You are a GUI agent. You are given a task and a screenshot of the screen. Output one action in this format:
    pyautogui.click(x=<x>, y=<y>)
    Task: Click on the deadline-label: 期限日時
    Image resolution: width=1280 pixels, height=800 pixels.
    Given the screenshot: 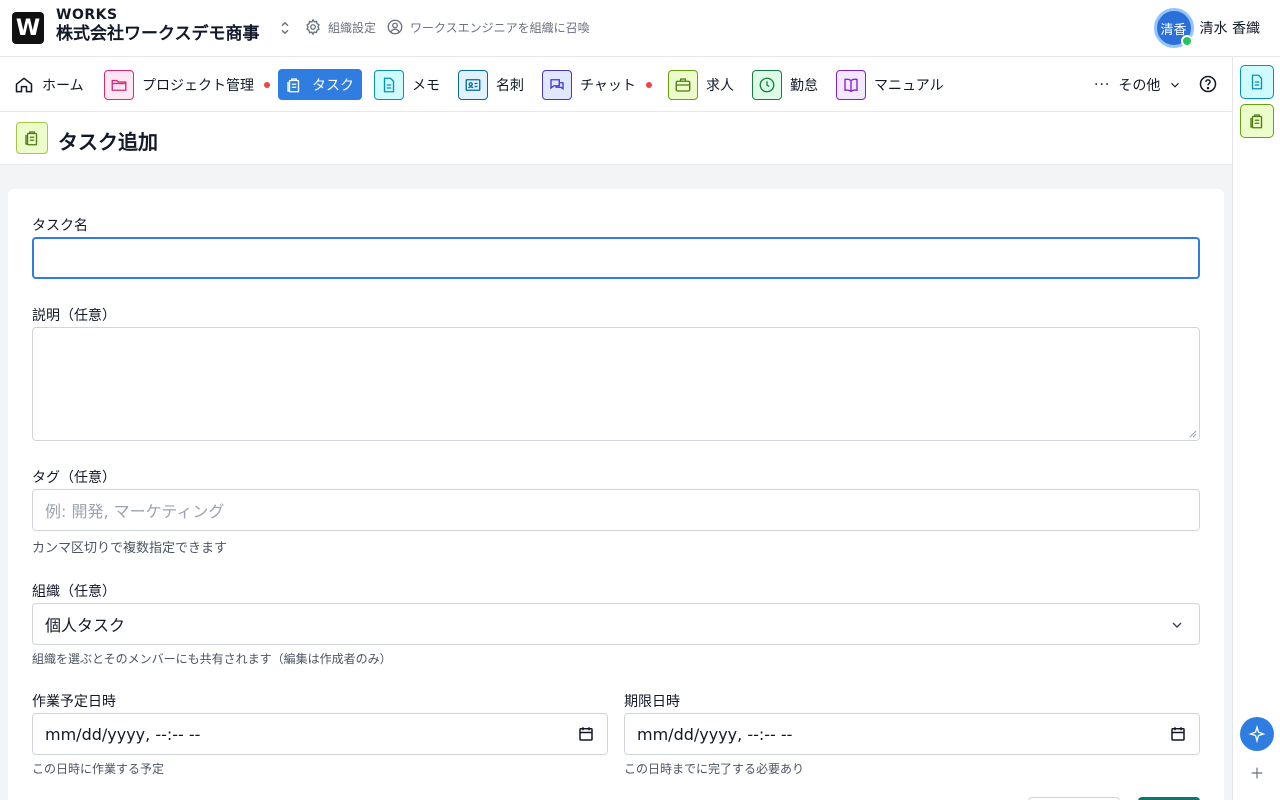 What is the action you would take?
    pyautogui.click(x=652, y=702)
    